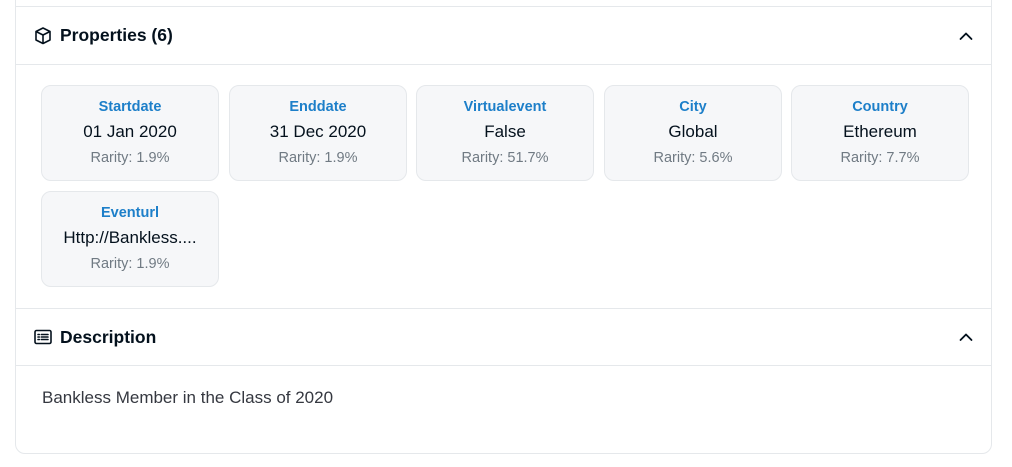  Describe the element at coordinates (505, 107) in the screenshot. I see `trait-type: Virtualevent` at that location.